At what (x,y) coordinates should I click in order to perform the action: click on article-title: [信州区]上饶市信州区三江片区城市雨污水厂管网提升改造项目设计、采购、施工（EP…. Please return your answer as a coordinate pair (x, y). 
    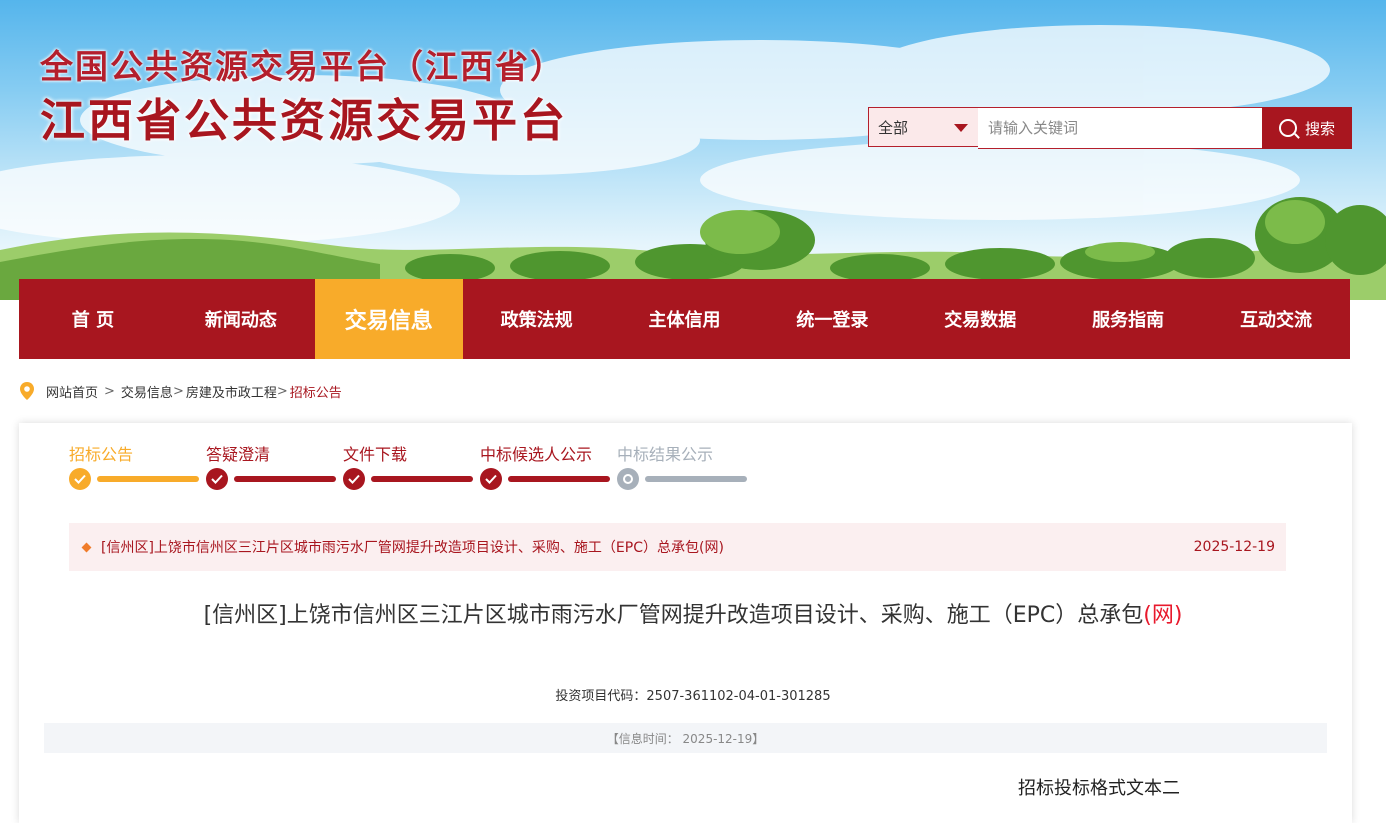
    Looking at the image, I should click on (693, 616).